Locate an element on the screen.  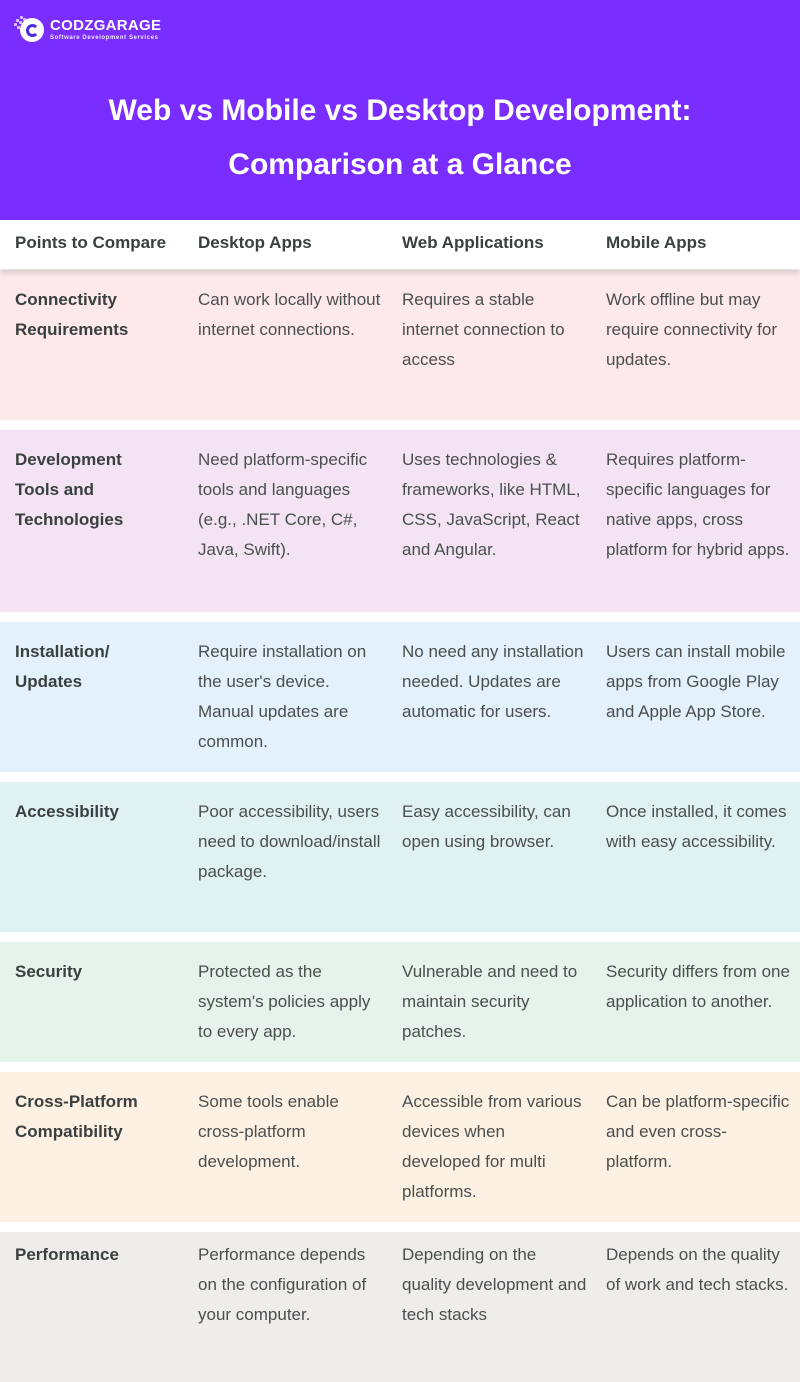
header-points-to-compare: Points to Compare is located at coordinates (91, 242).